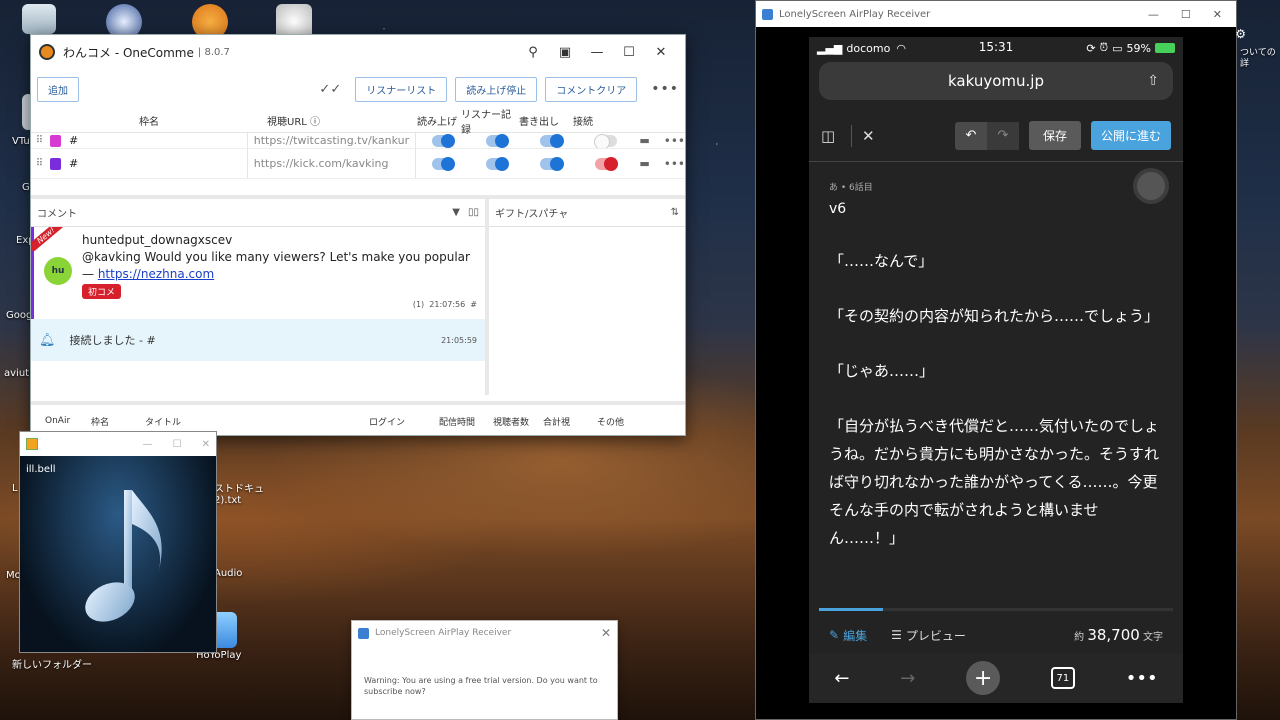  Describe the element at coordinates (1062, 678) in the screenshot. I see `tabs-count-icon: 71` at that location.